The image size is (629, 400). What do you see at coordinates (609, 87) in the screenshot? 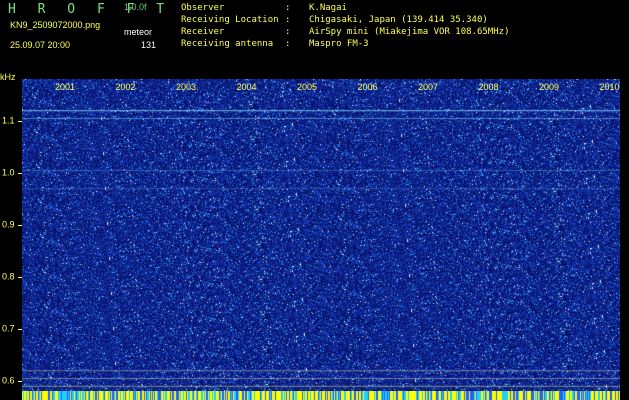
I see `x-tick-label: 2010` at bounding box center [609, 87].